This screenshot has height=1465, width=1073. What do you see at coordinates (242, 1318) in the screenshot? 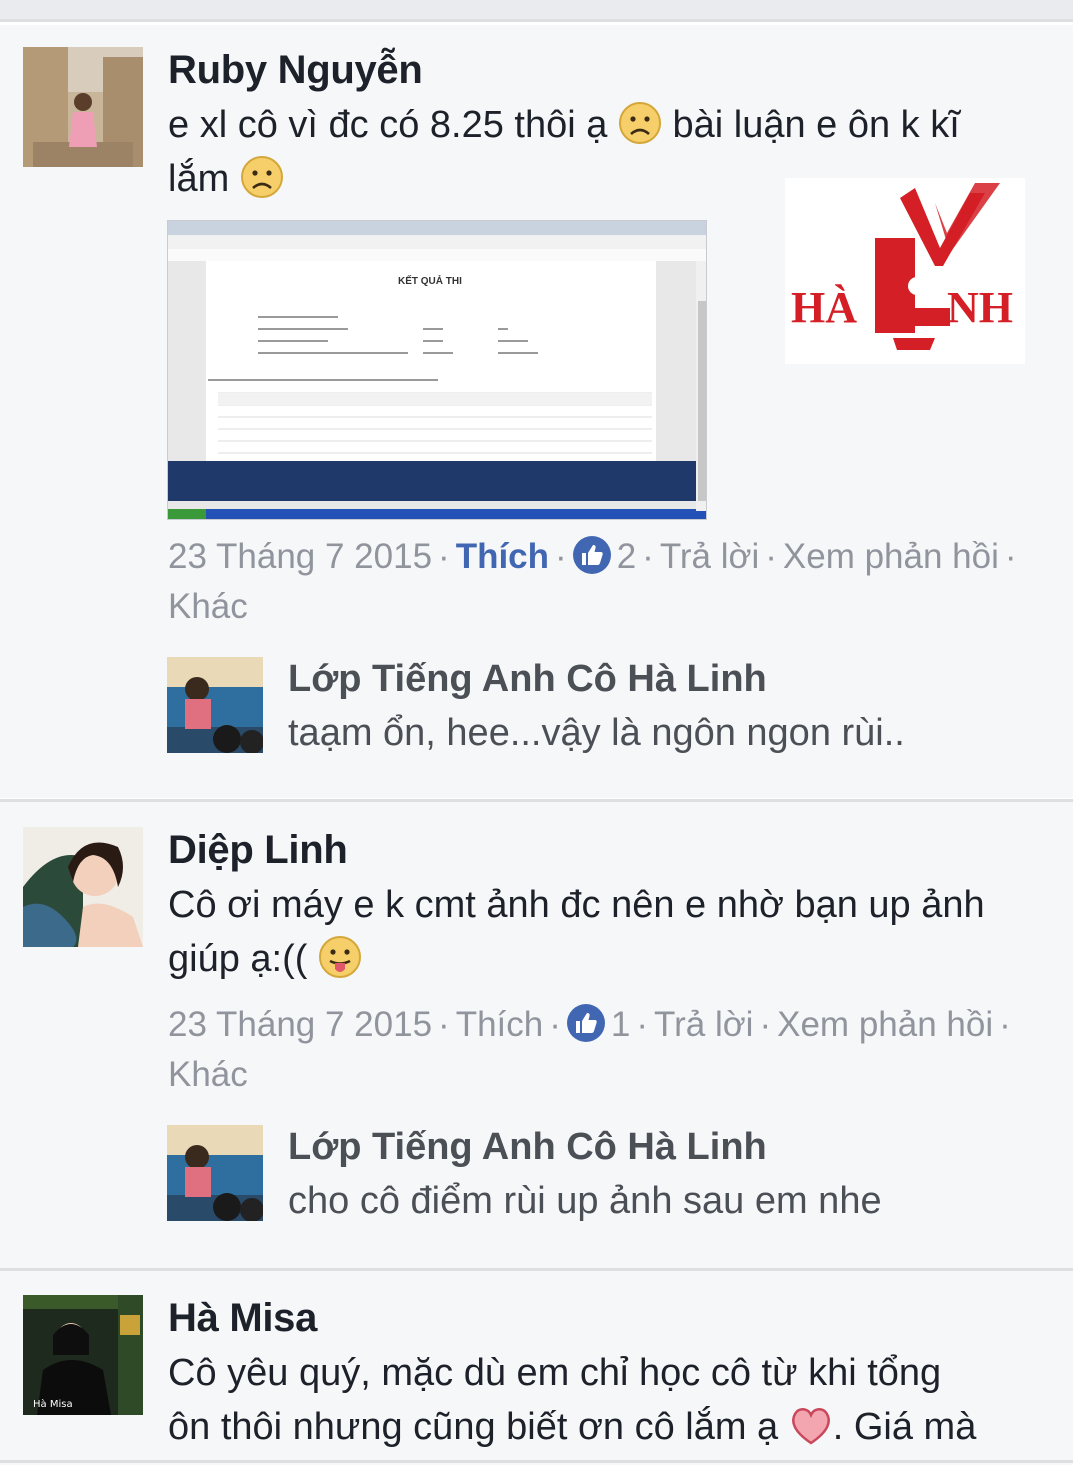
I see `comment-author: Hà Misa` at bounding box center [242, 1318].